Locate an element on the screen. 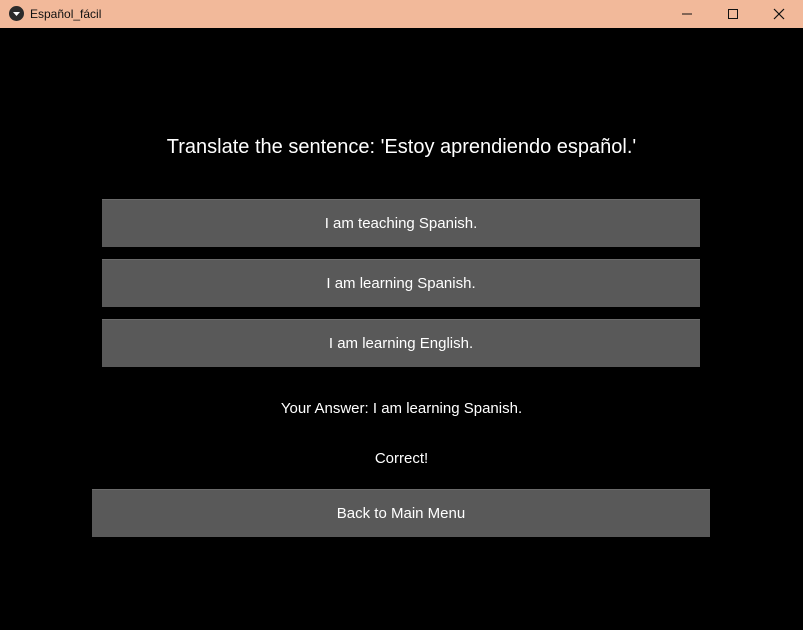  maximize-button is located at coordinates (733, 14).